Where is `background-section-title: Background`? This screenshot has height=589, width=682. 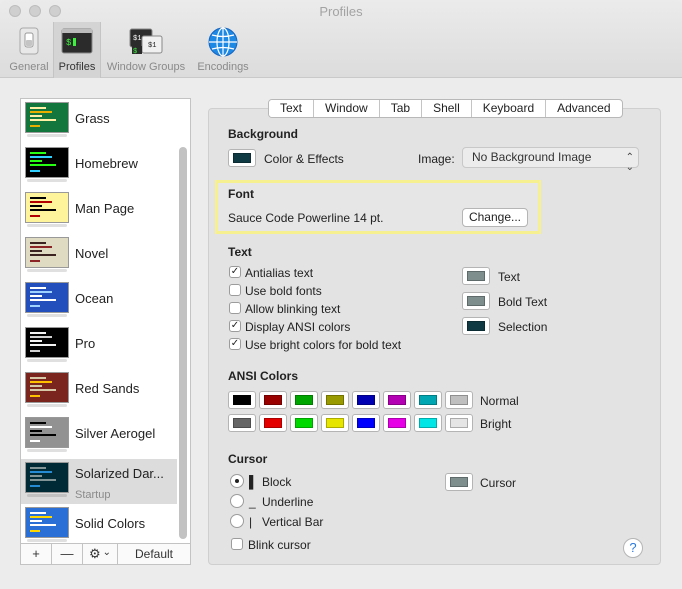 background-section-title: Background is located at coordinates (263, 134).